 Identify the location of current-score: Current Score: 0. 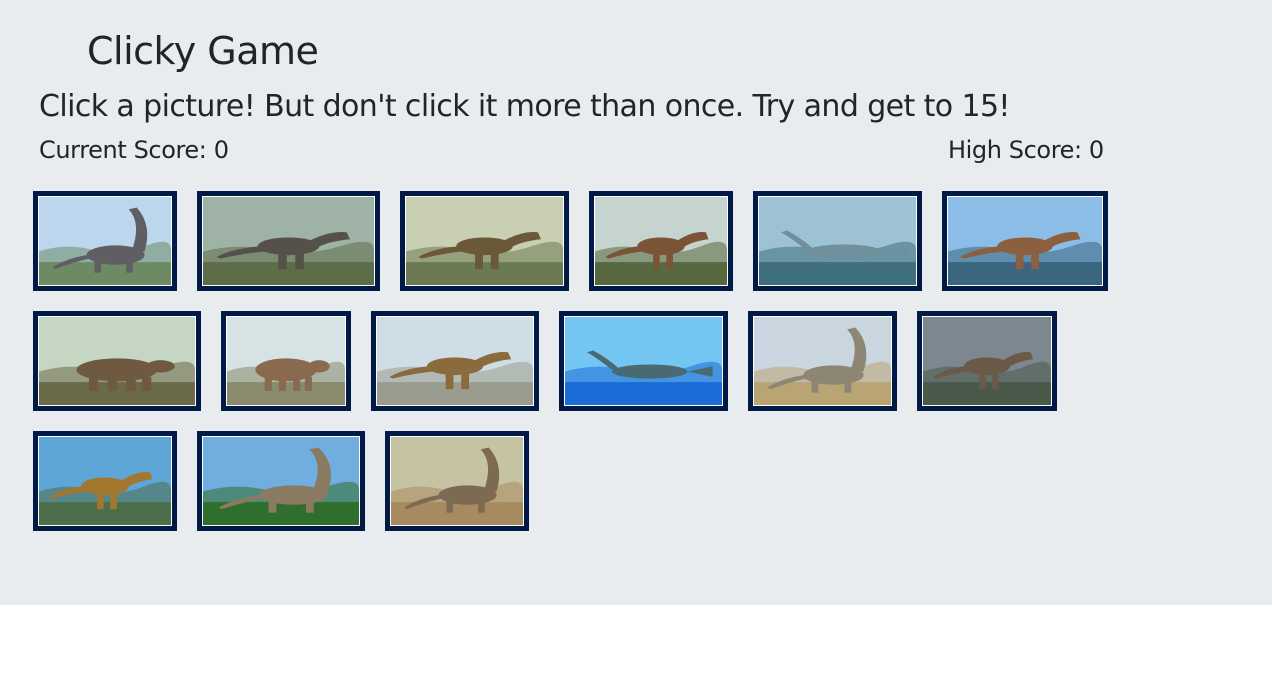
(134, 150).